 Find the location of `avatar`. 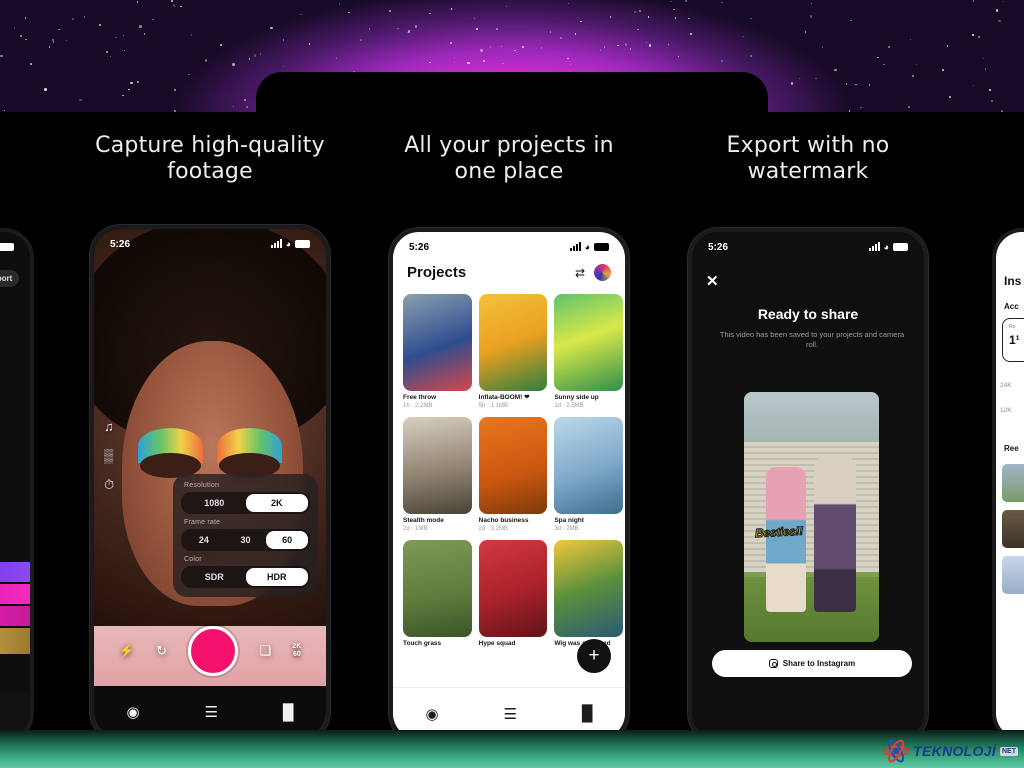

avatar is located at coordinates (602, 272).